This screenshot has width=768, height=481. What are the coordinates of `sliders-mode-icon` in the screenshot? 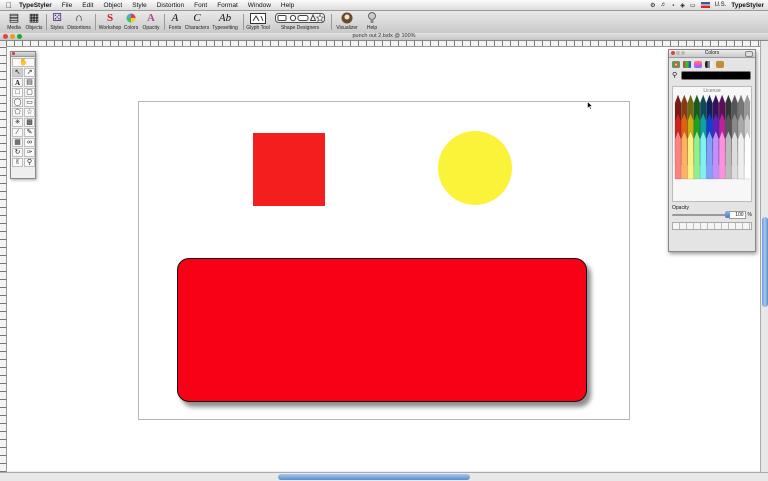 It's located at (687, 64).